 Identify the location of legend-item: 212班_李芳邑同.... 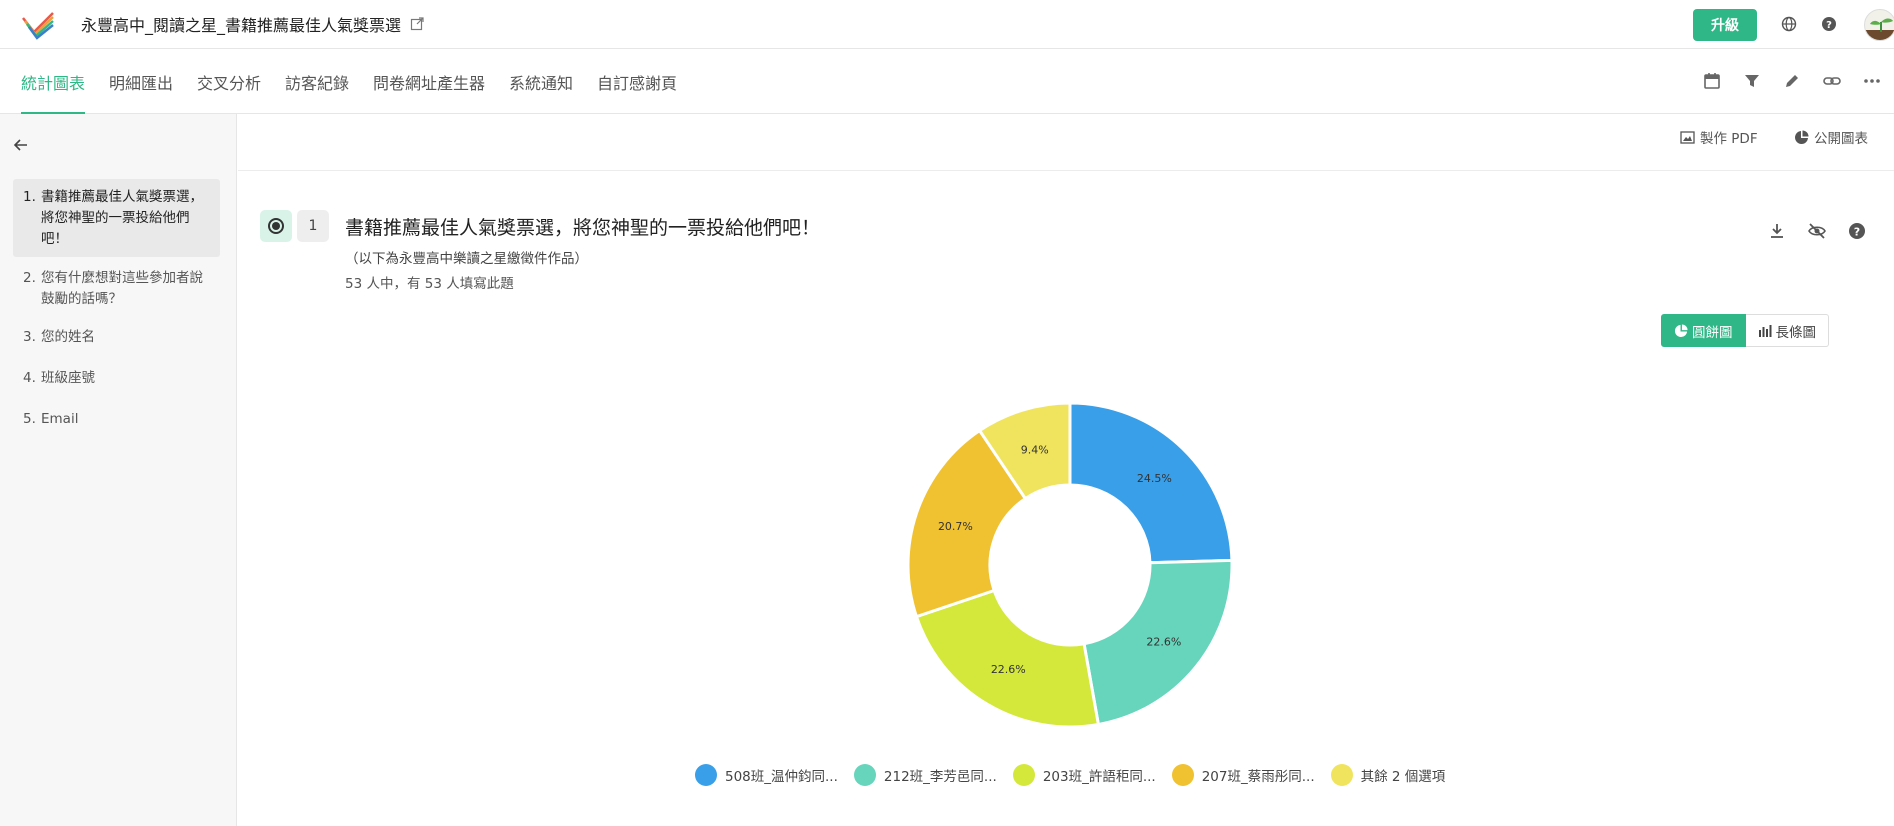
(925, 775).